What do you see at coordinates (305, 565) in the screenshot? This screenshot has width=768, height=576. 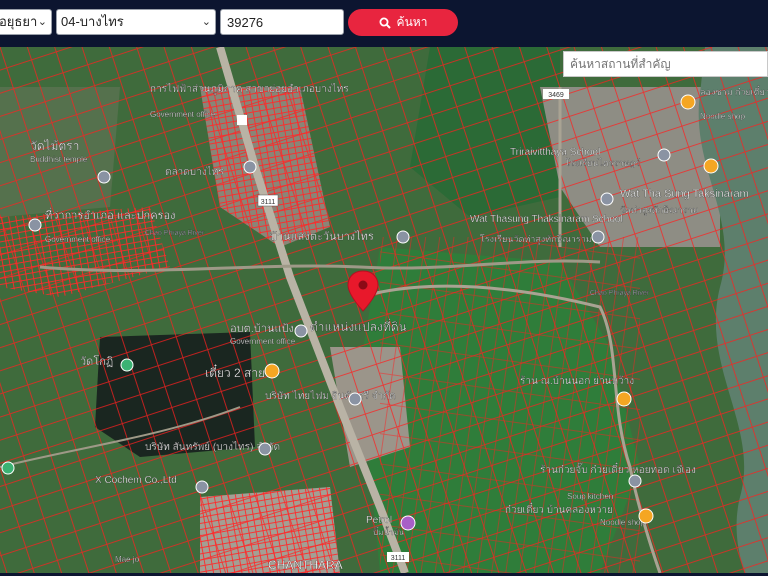 I see `poi-label: CHANTHARA` at bounding box center [305, 565].